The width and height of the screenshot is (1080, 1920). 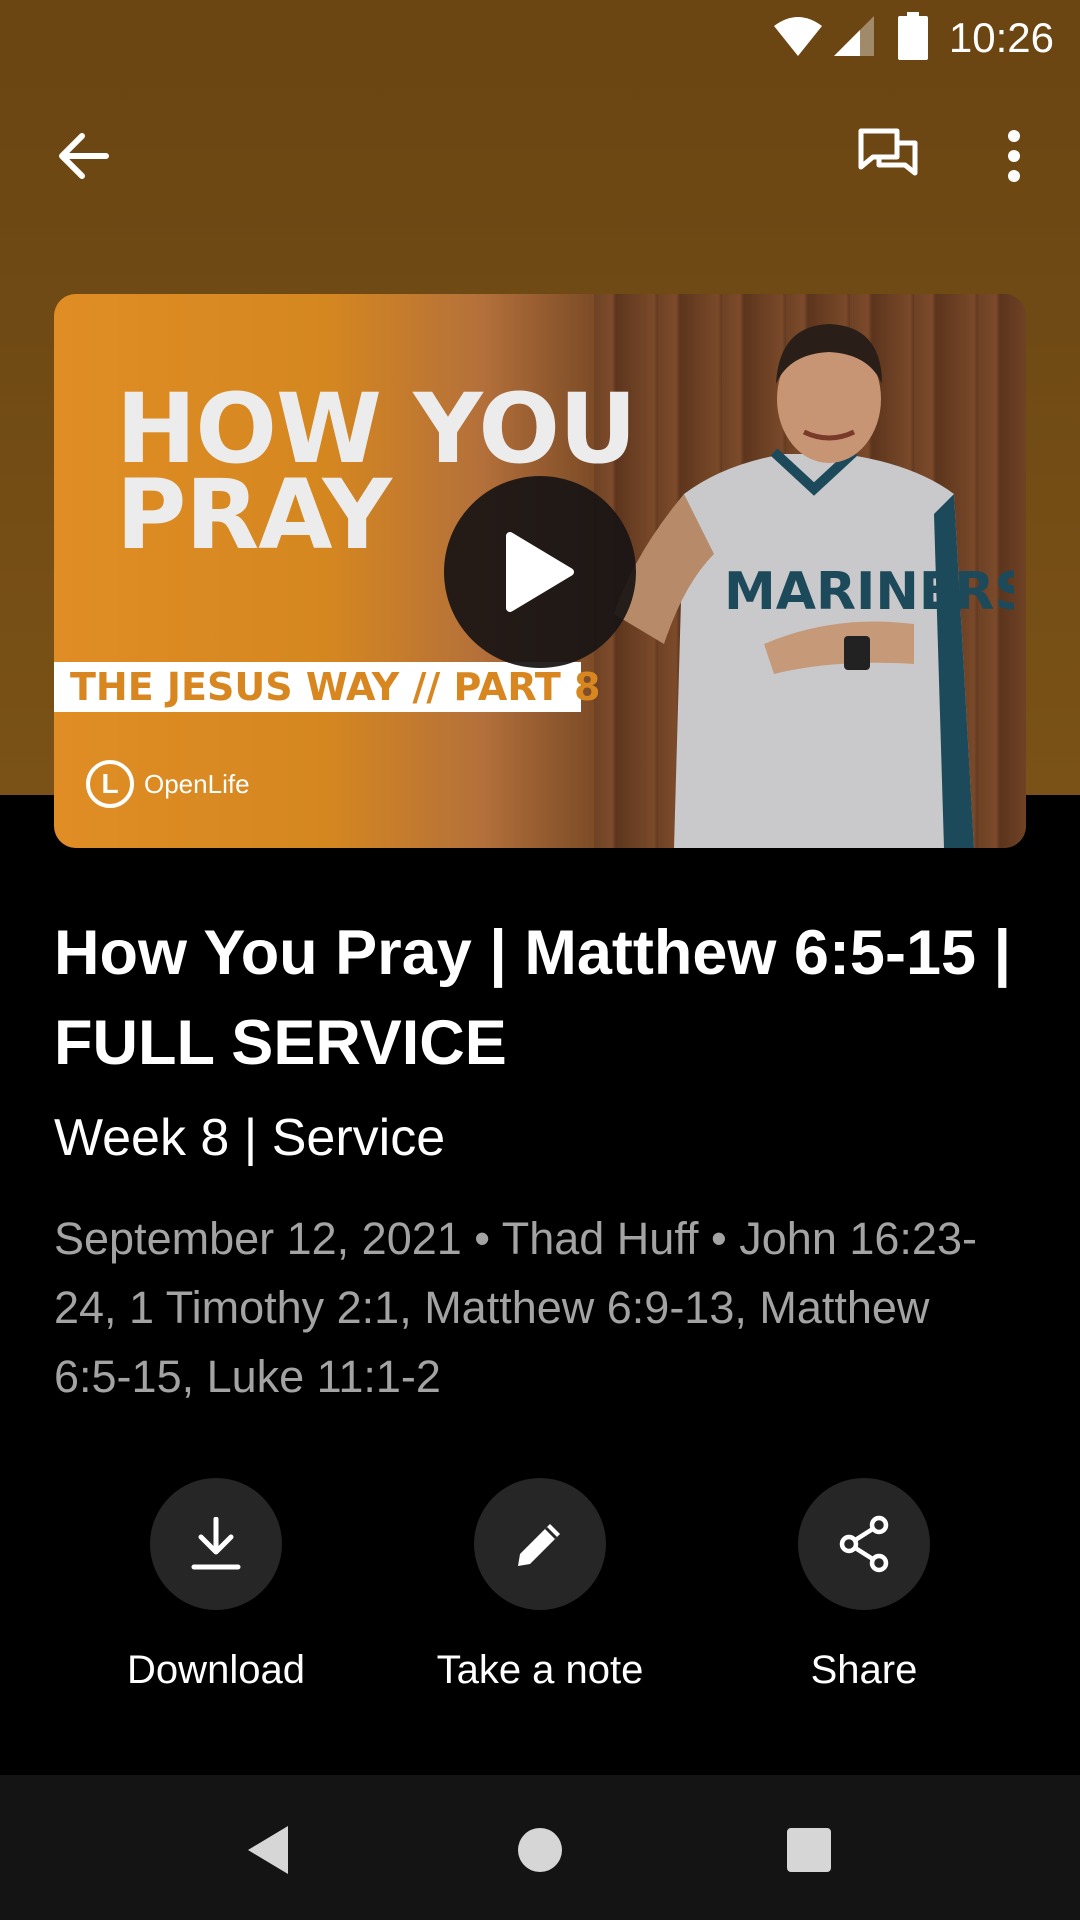 I want to click on download-action: Download, so click(x=216, y=1585).